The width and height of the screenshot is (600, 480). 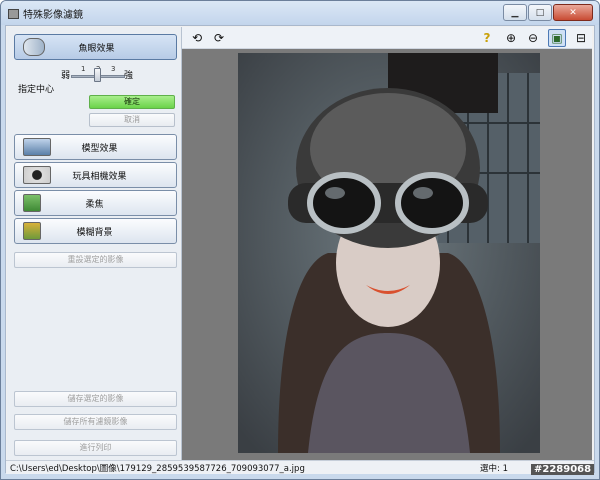 I want to click on full-screen-button: ⊟, so click(x=581, y=38).